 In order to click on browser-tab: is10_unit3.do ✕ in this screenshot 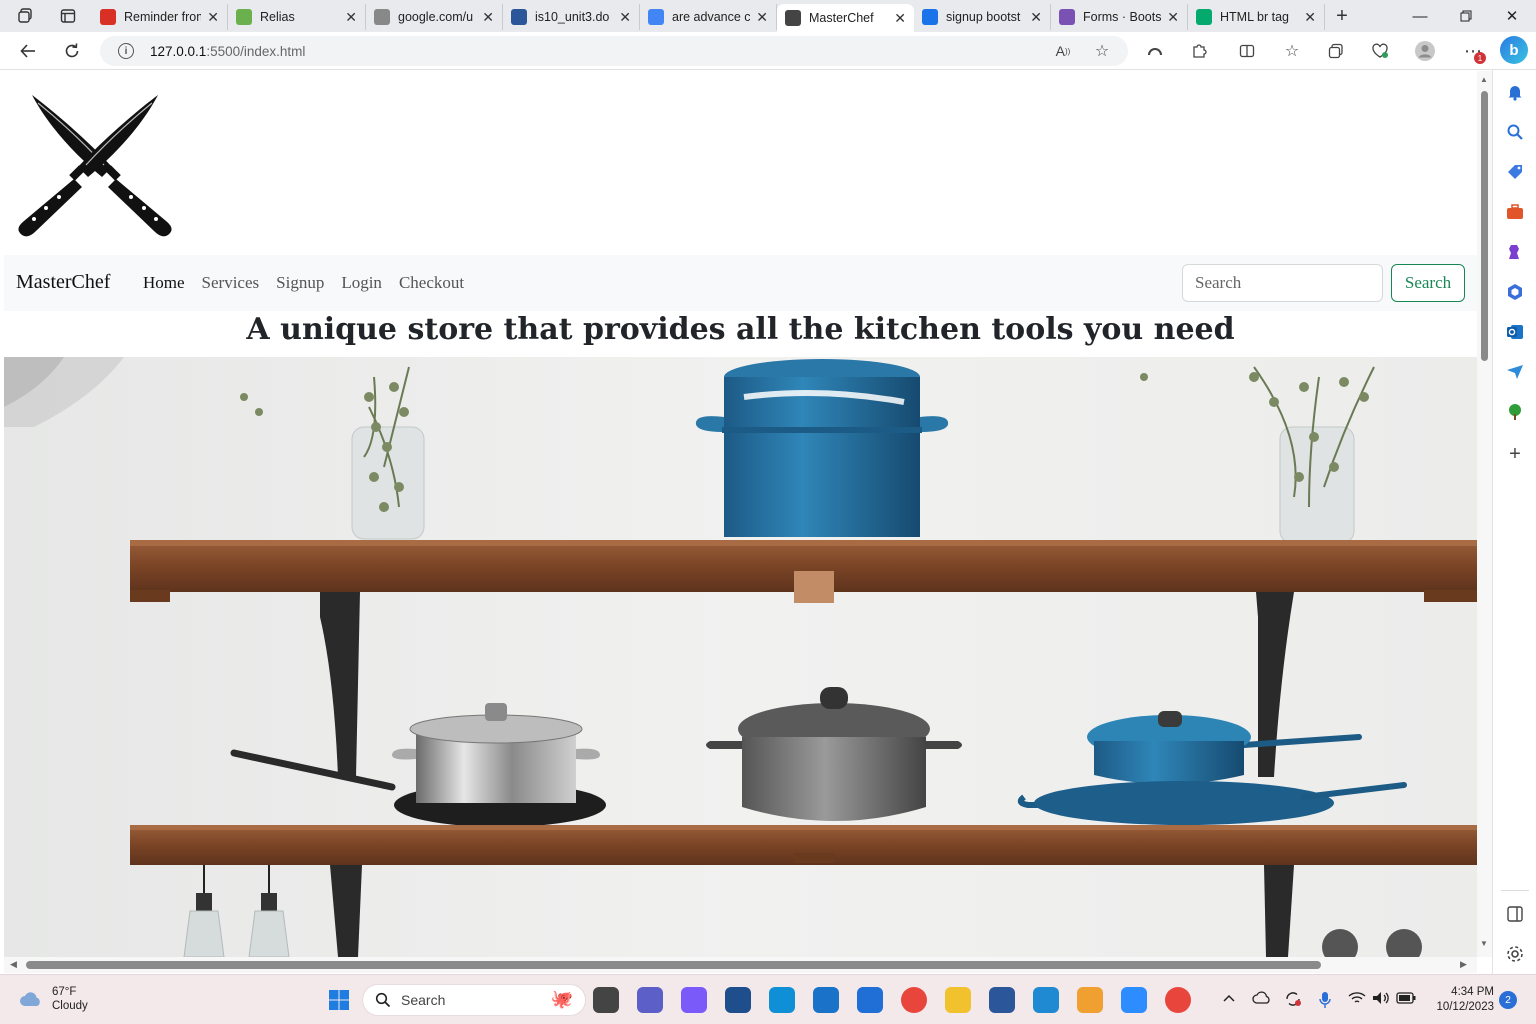, I will do `click(571, 17)`.